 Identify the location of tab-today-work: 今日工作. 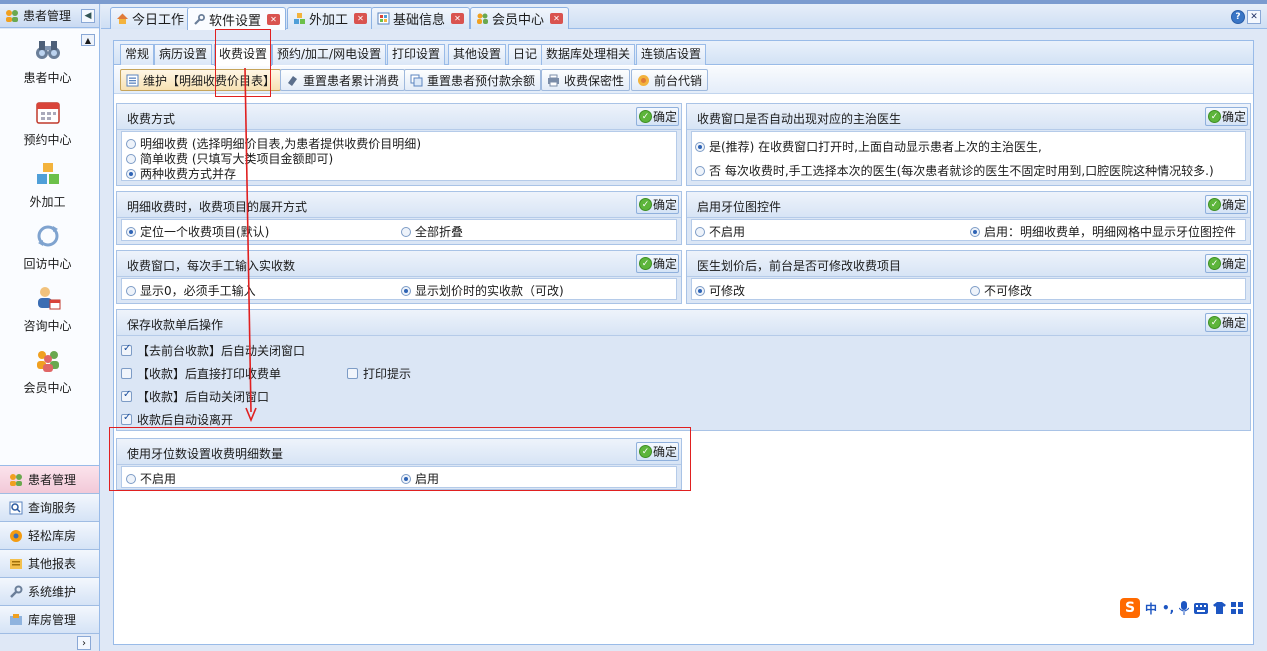
(150, 18).